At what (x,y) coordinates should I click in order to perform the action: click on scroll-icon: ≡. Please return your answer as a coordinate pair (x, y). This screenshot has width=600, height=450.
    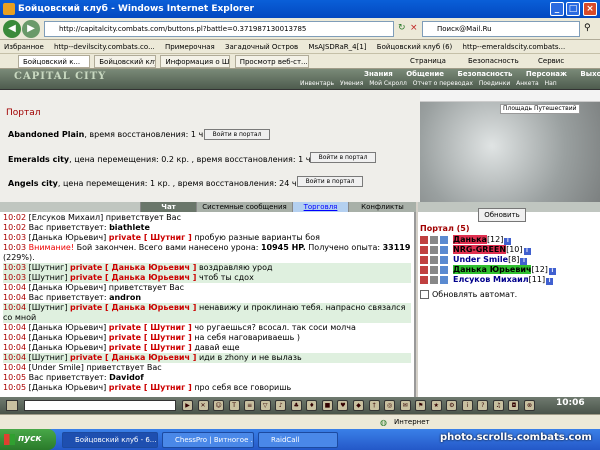
    Looking at the image, I should click on (250, 405).